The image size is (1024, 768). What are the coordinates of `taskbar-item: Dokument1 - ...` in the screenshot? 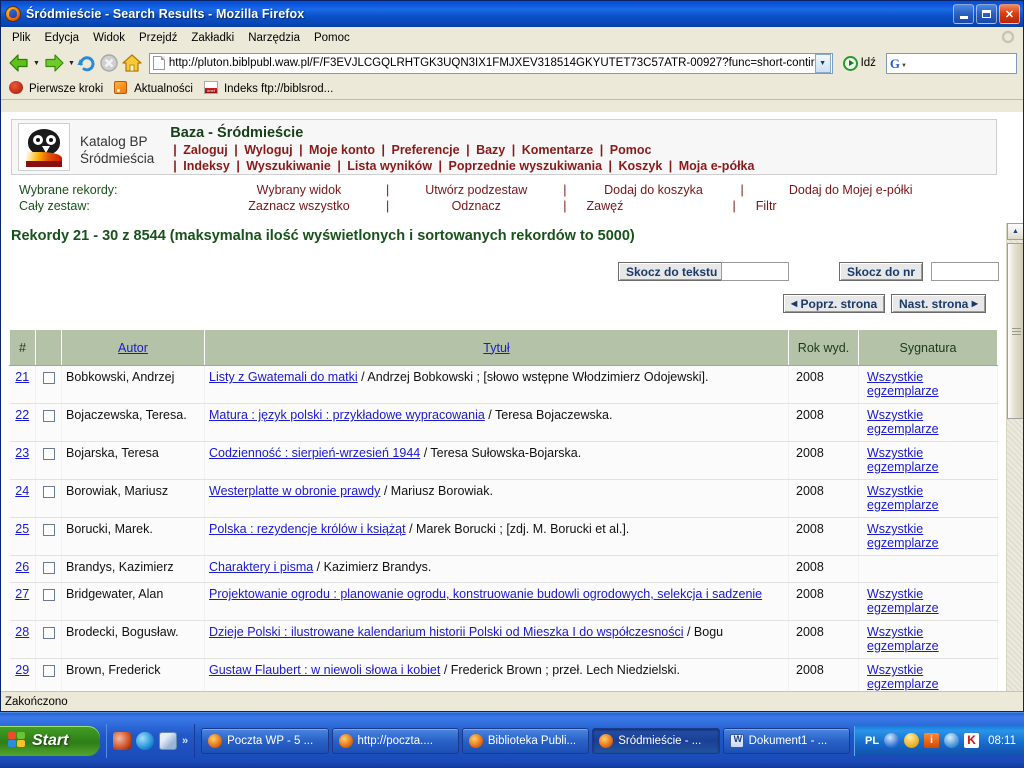 It's located at (786, 740).